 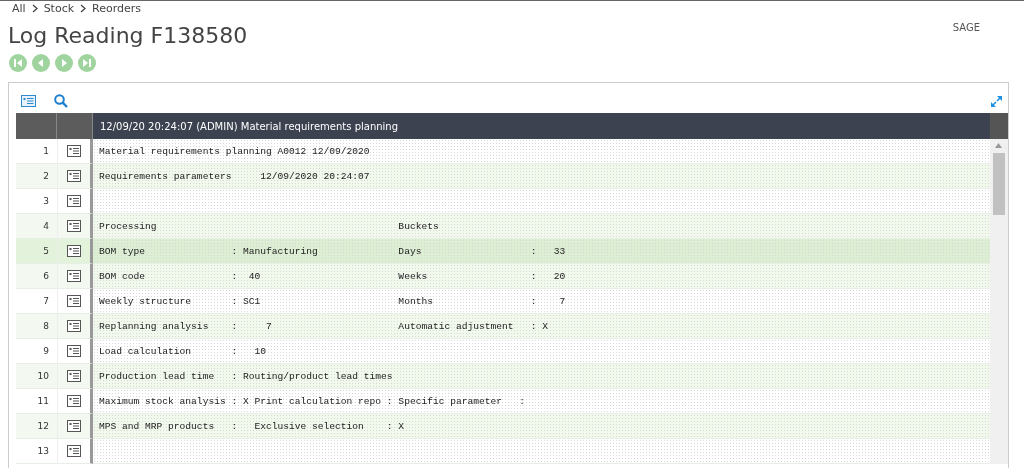 I want to click on breadcrumb-link: Reorders, so click(x=117, y=8).